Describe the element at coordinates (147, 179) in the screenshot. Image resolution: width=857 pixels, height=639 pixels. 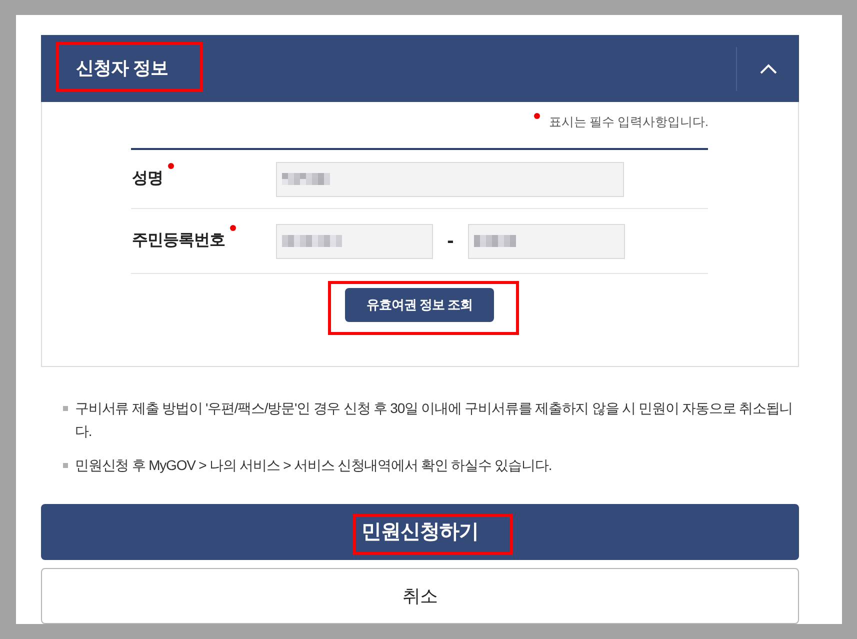
I see `field-label: 성명` at that location.